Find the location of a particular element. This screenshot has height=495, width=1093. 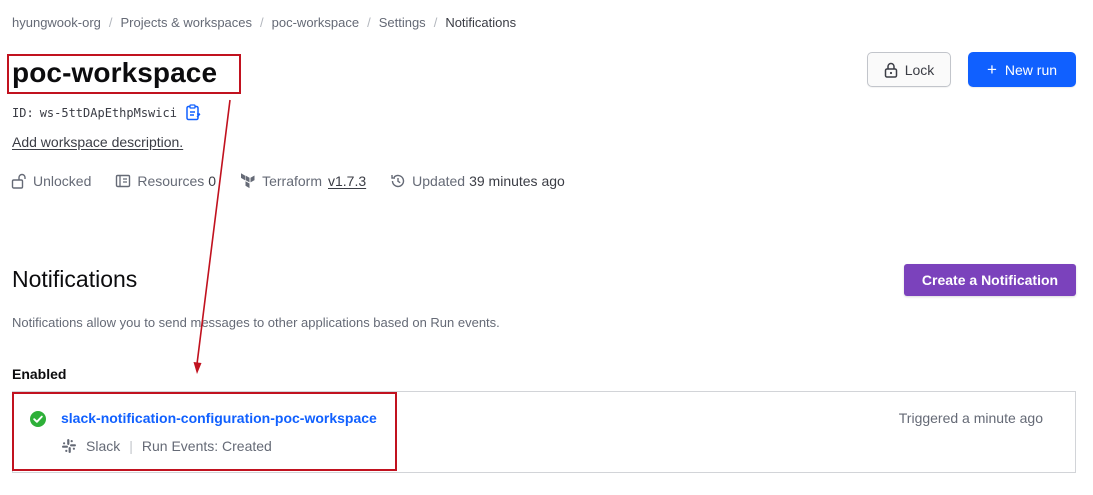

page-title: poc-workspace is located at coordinates (115, 72).